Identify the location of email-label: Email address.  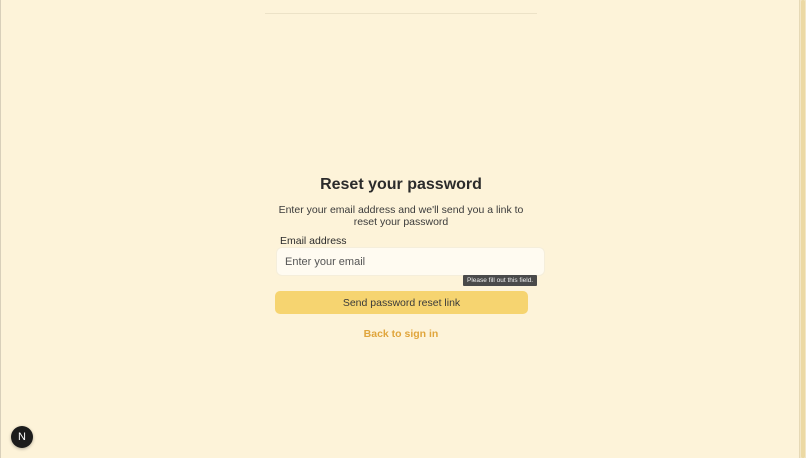
(313, 241).